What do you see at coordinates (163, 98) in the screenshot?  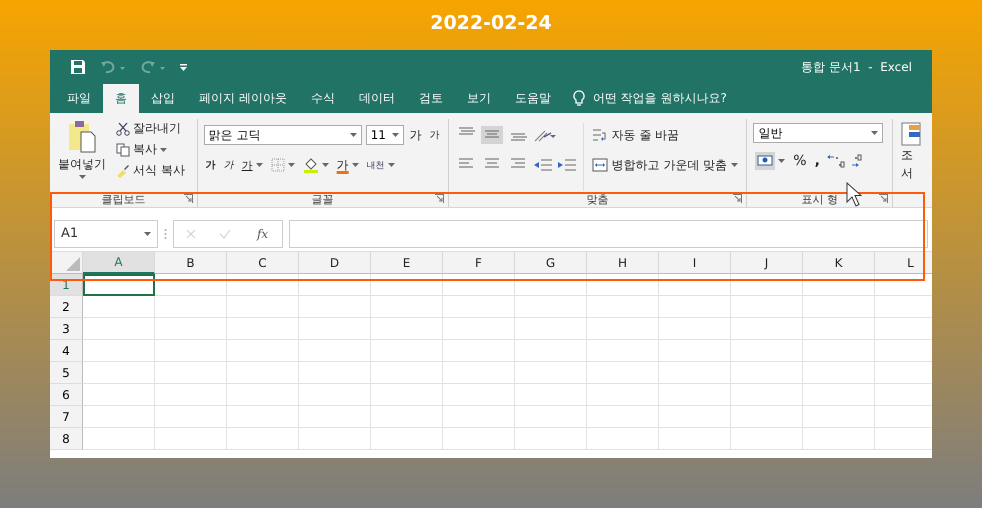 I see `ribbon-tab: 삽입` at bounding box center [163, 98].